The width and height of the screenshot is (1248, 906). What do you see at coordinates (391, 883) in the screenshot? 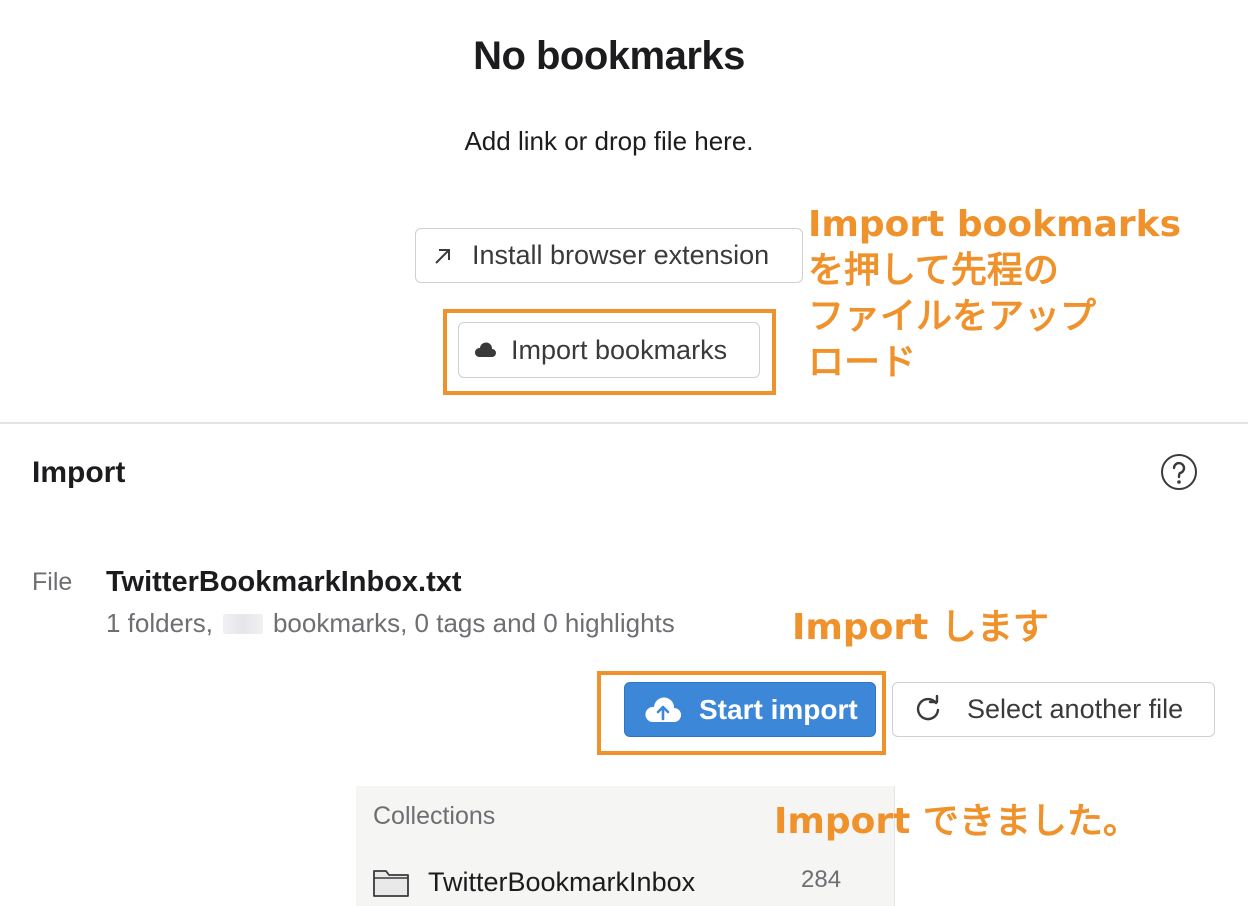
I see `folder-icon` at bounding box center [391, 883].